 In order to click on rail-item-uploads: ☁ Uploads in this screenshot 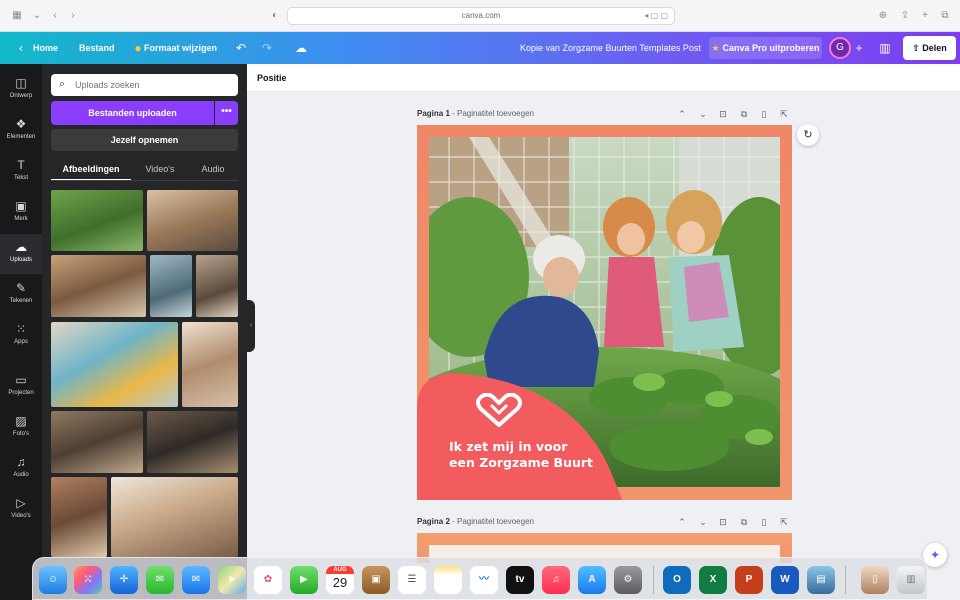, I will do `click(21, 254)`.